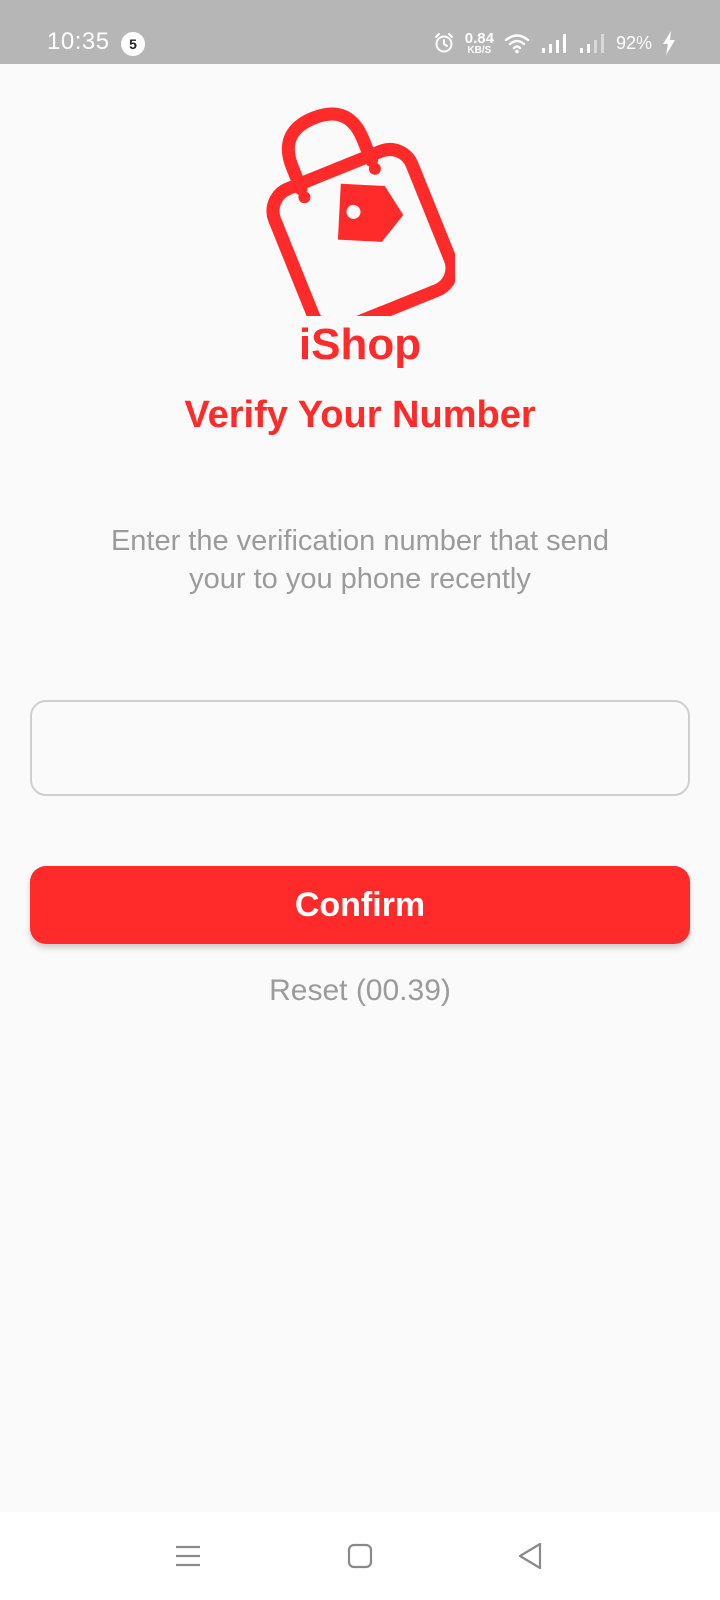  I want to click on system-nav-bar, so click(360, 1556).